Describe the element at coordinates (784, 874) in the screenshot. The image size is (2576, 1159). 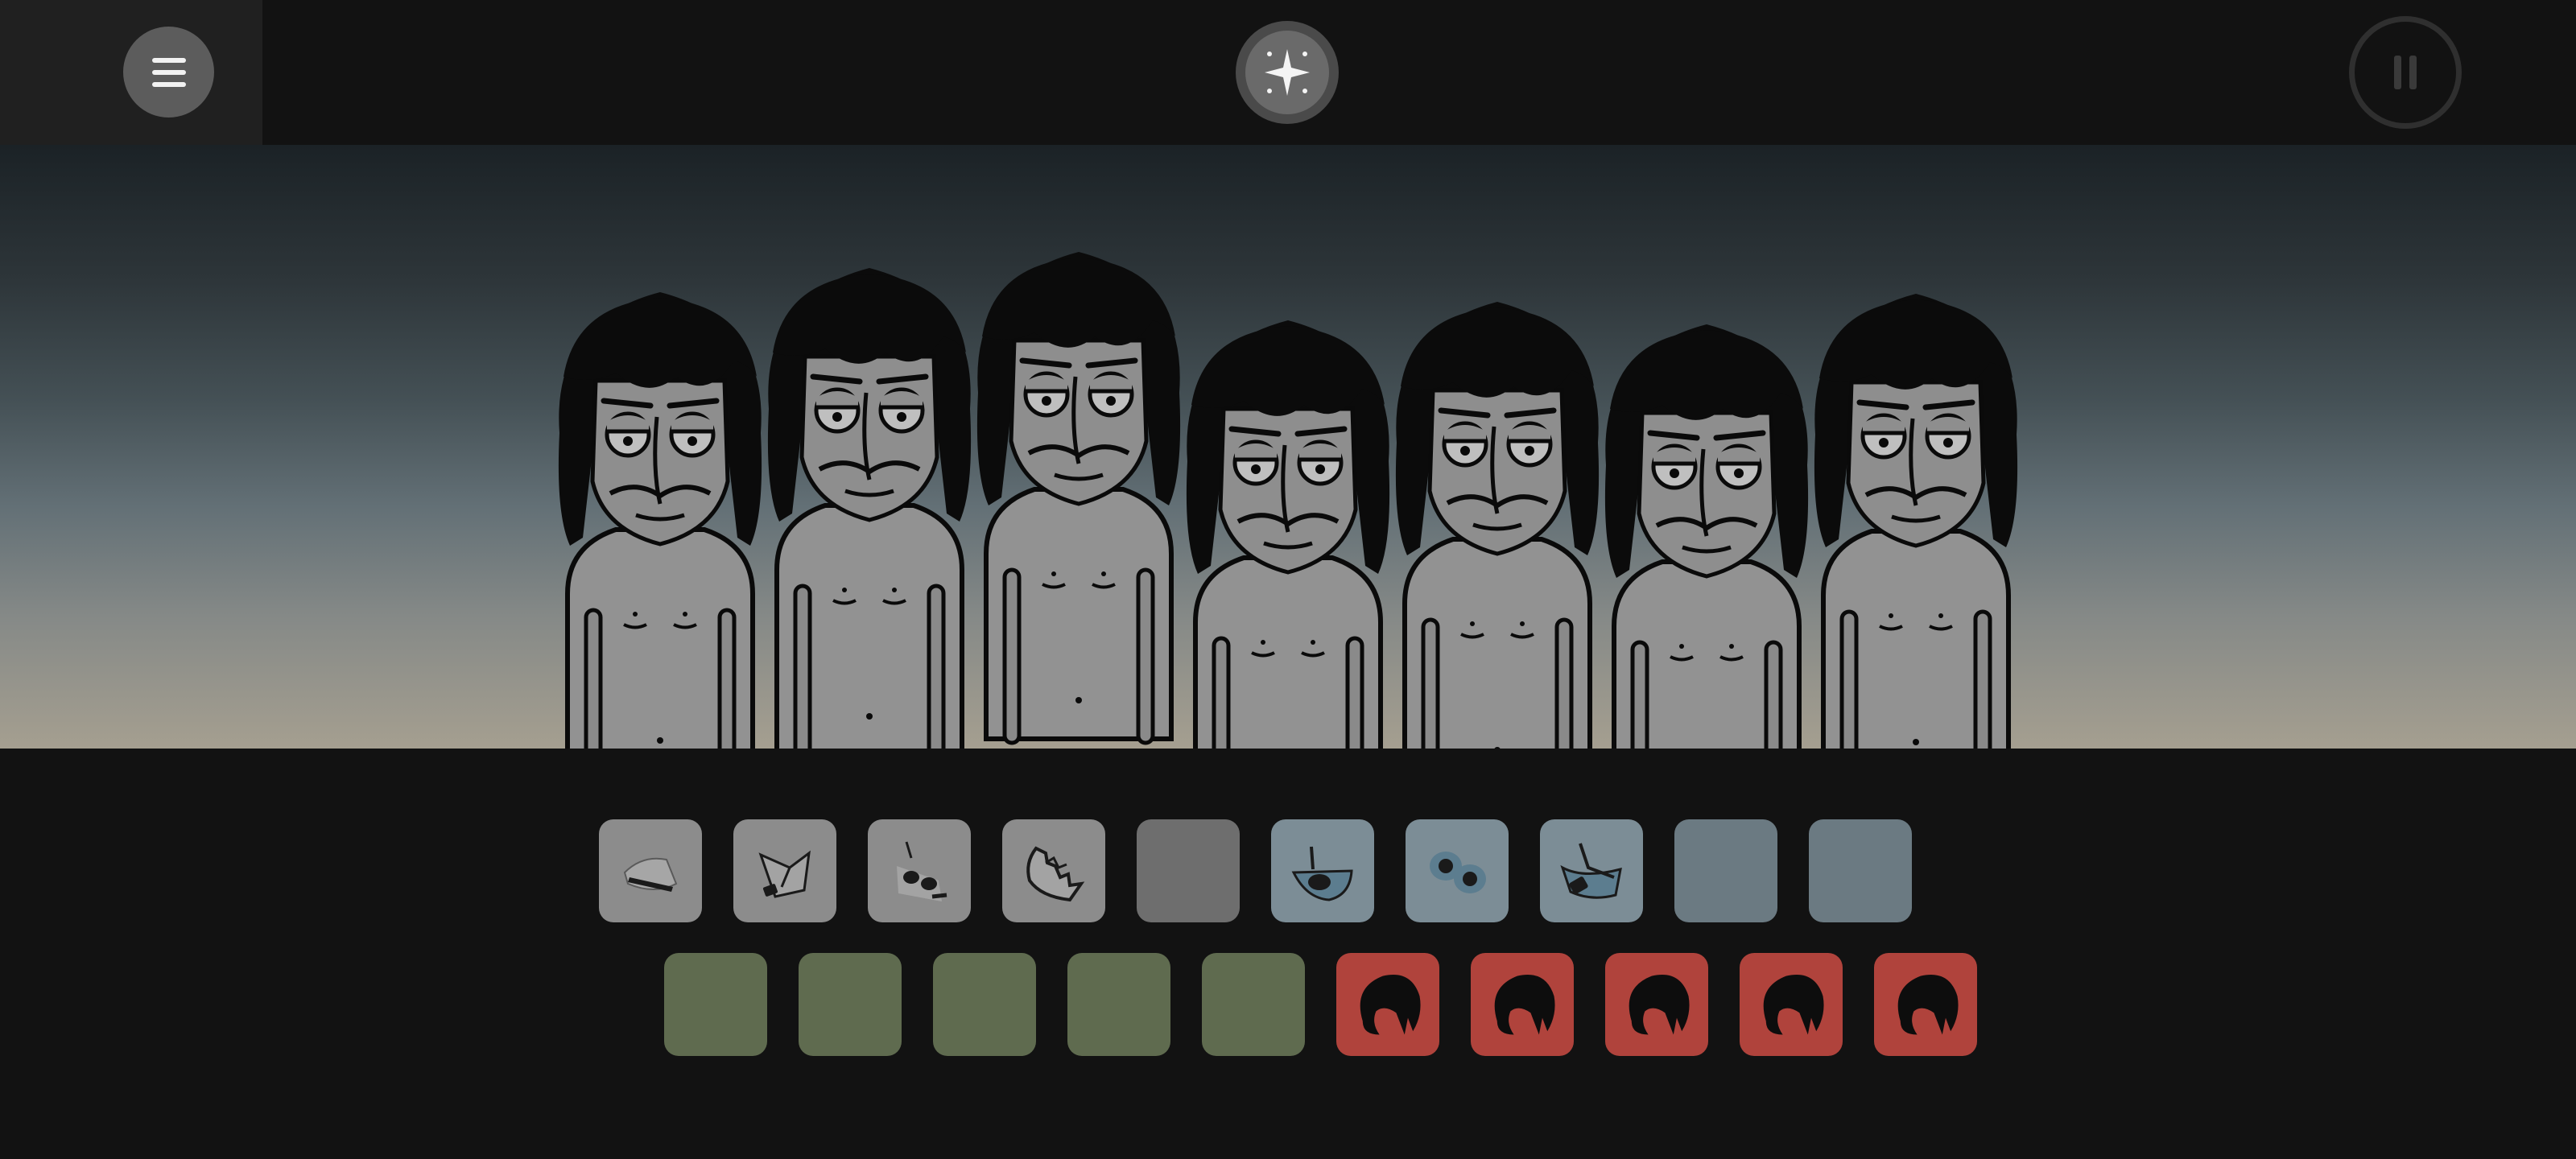
I see `bandana-icon` at that location.